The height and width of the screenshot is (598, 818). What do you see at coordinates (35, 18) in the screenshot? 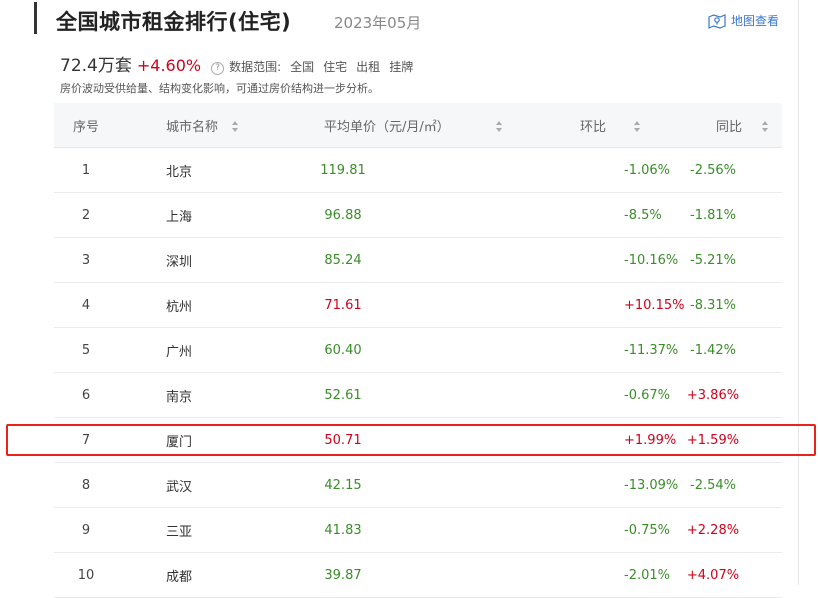
I see `title-accent-bar` at bounding box center [35, 18].